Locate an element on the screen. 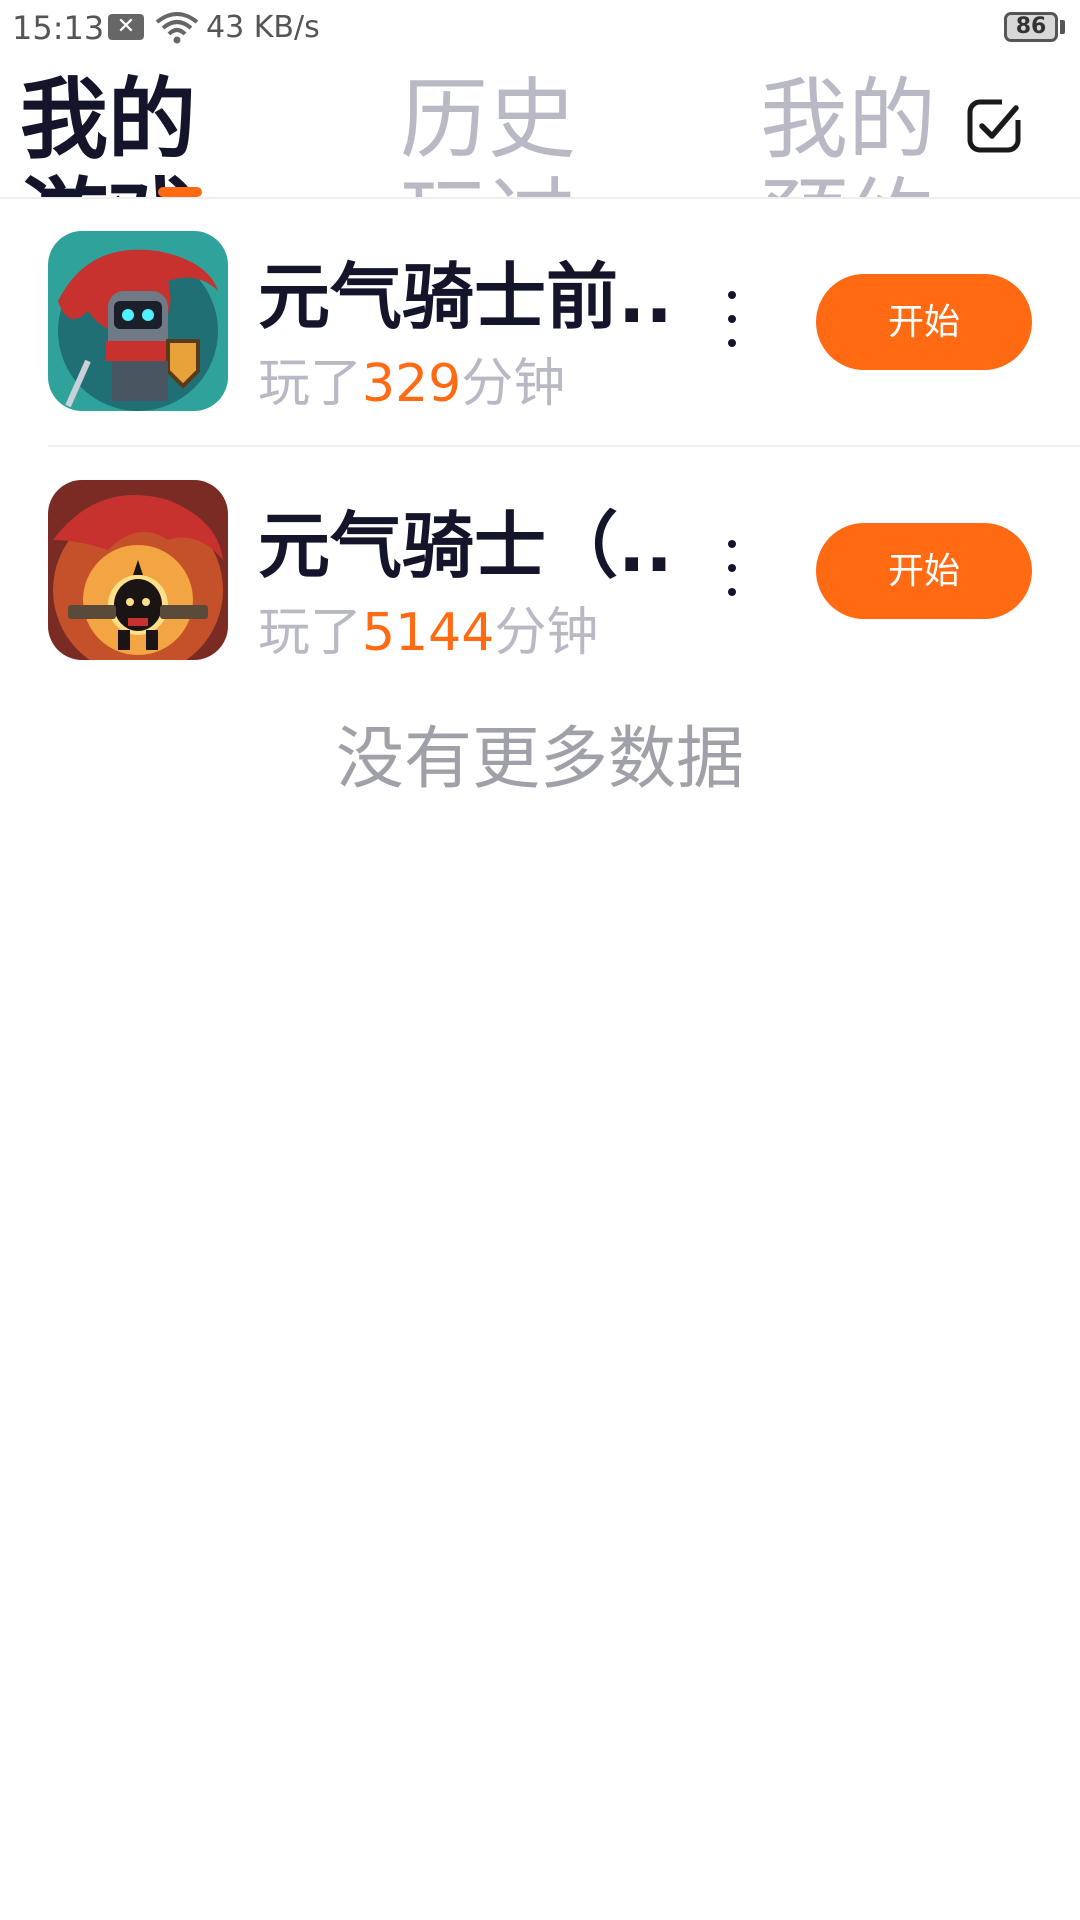 This screenshot has width=1080, height=1920. game-row: 元气骑士（... 玩了5144分钟 开始 is located at coordinates (540, 572).